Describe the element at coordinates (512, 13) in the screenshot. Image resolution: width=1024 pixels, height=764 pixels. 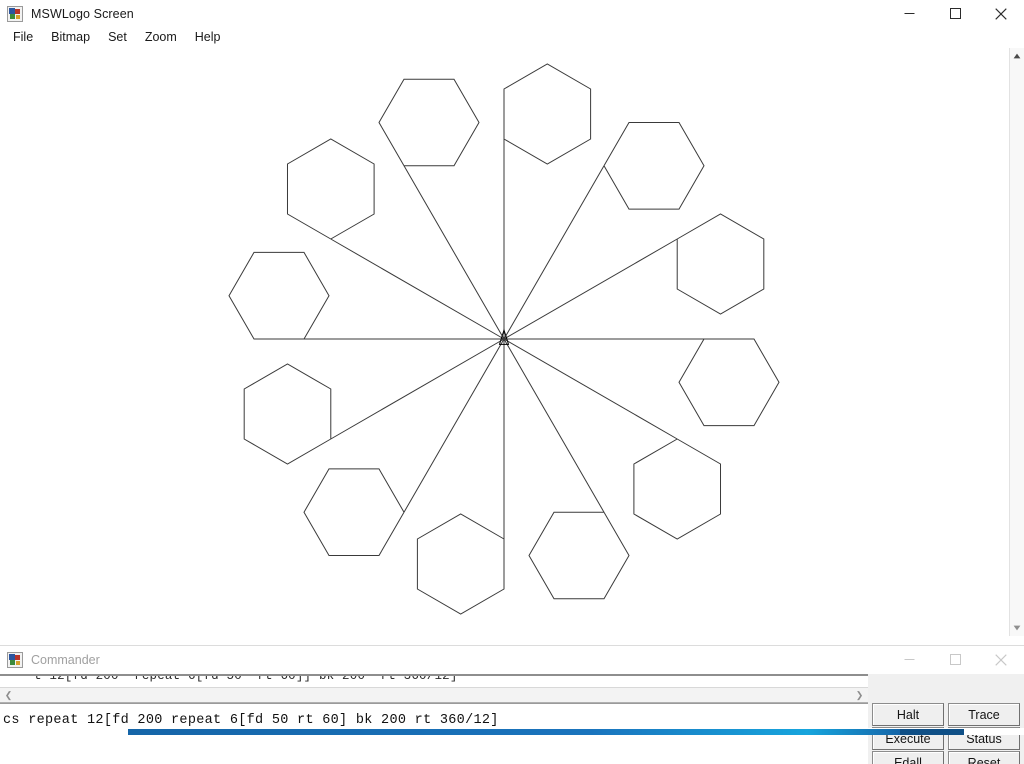
I see `main-window-titlebar: MSWLogo Screen` at that location.